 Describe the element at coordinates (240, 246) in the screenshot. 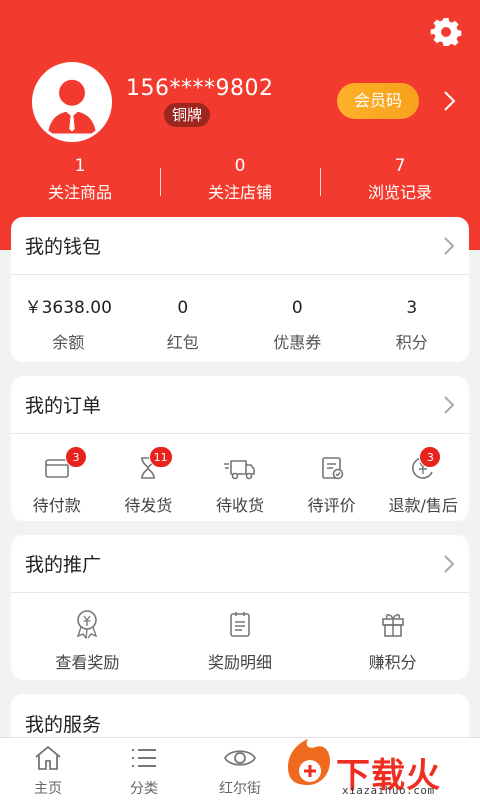

I see `wallet-header: 我的钱包` at that location.